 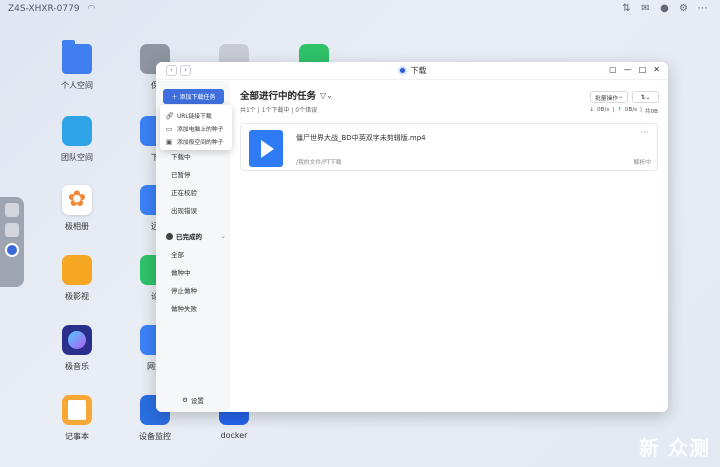 I want to click on settings-icon: ⚙, so click(x=683, y=8).